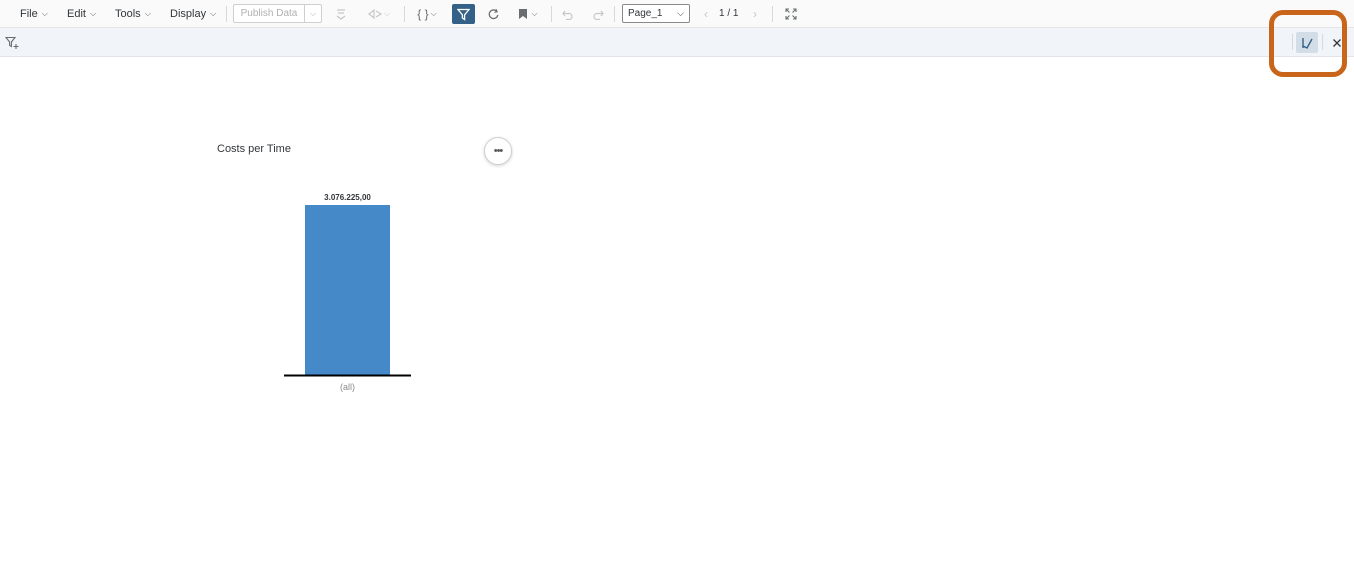 The image size is (1354, 563). I want to click on filter-icon, so click(463, 14).